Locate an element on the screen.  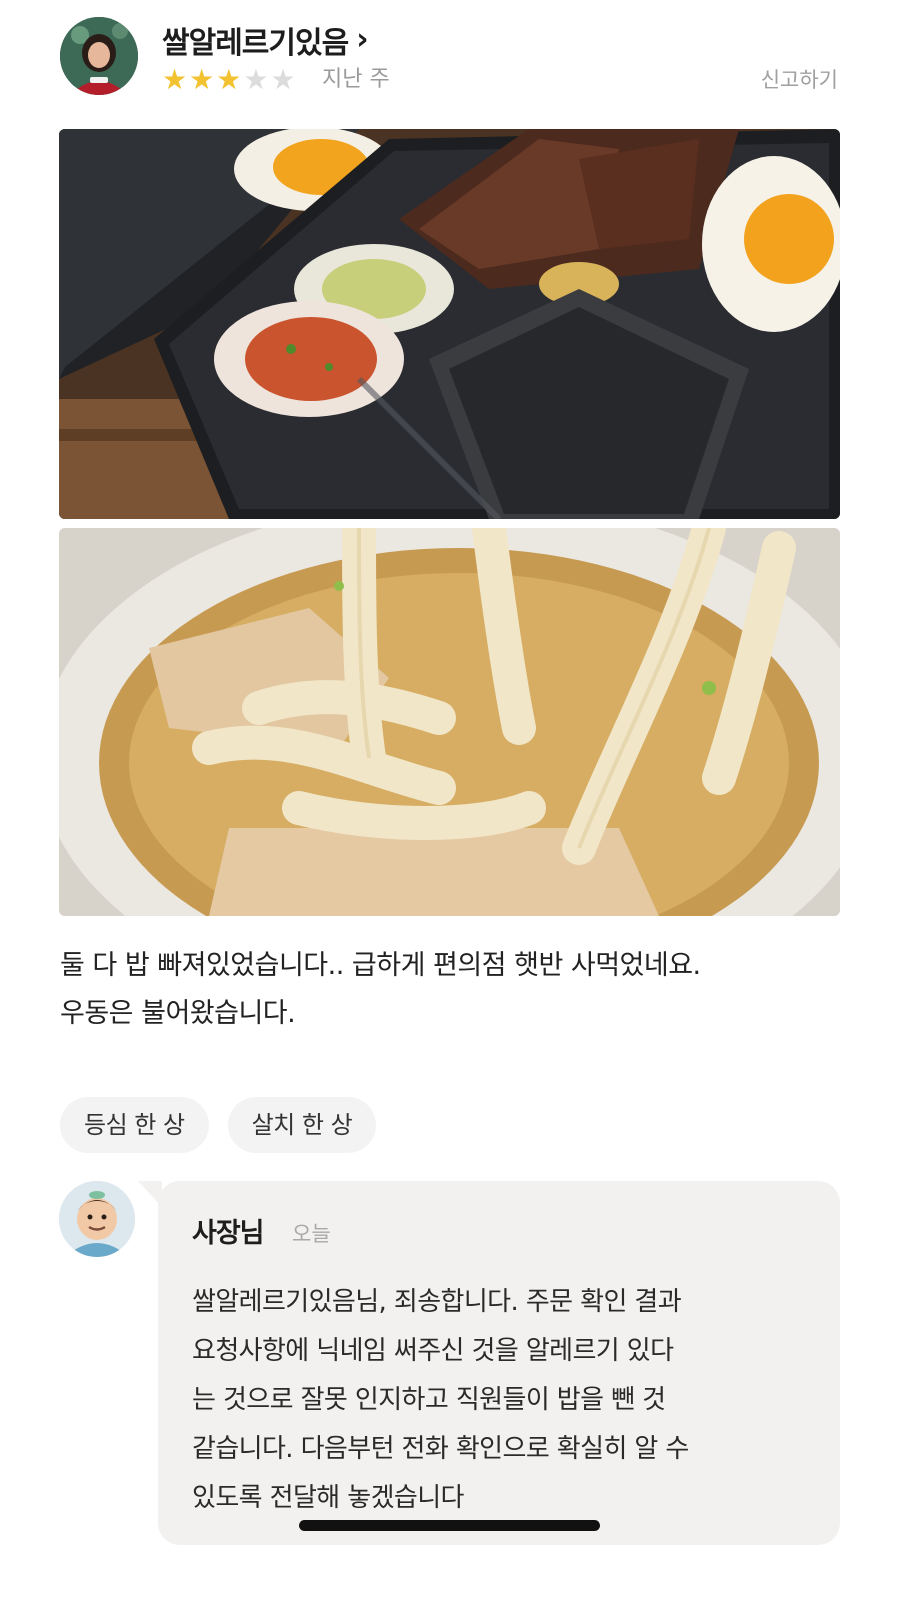
reviewer-name-link: 쌀알레르기있음 › is located at coordinates (265, 40).